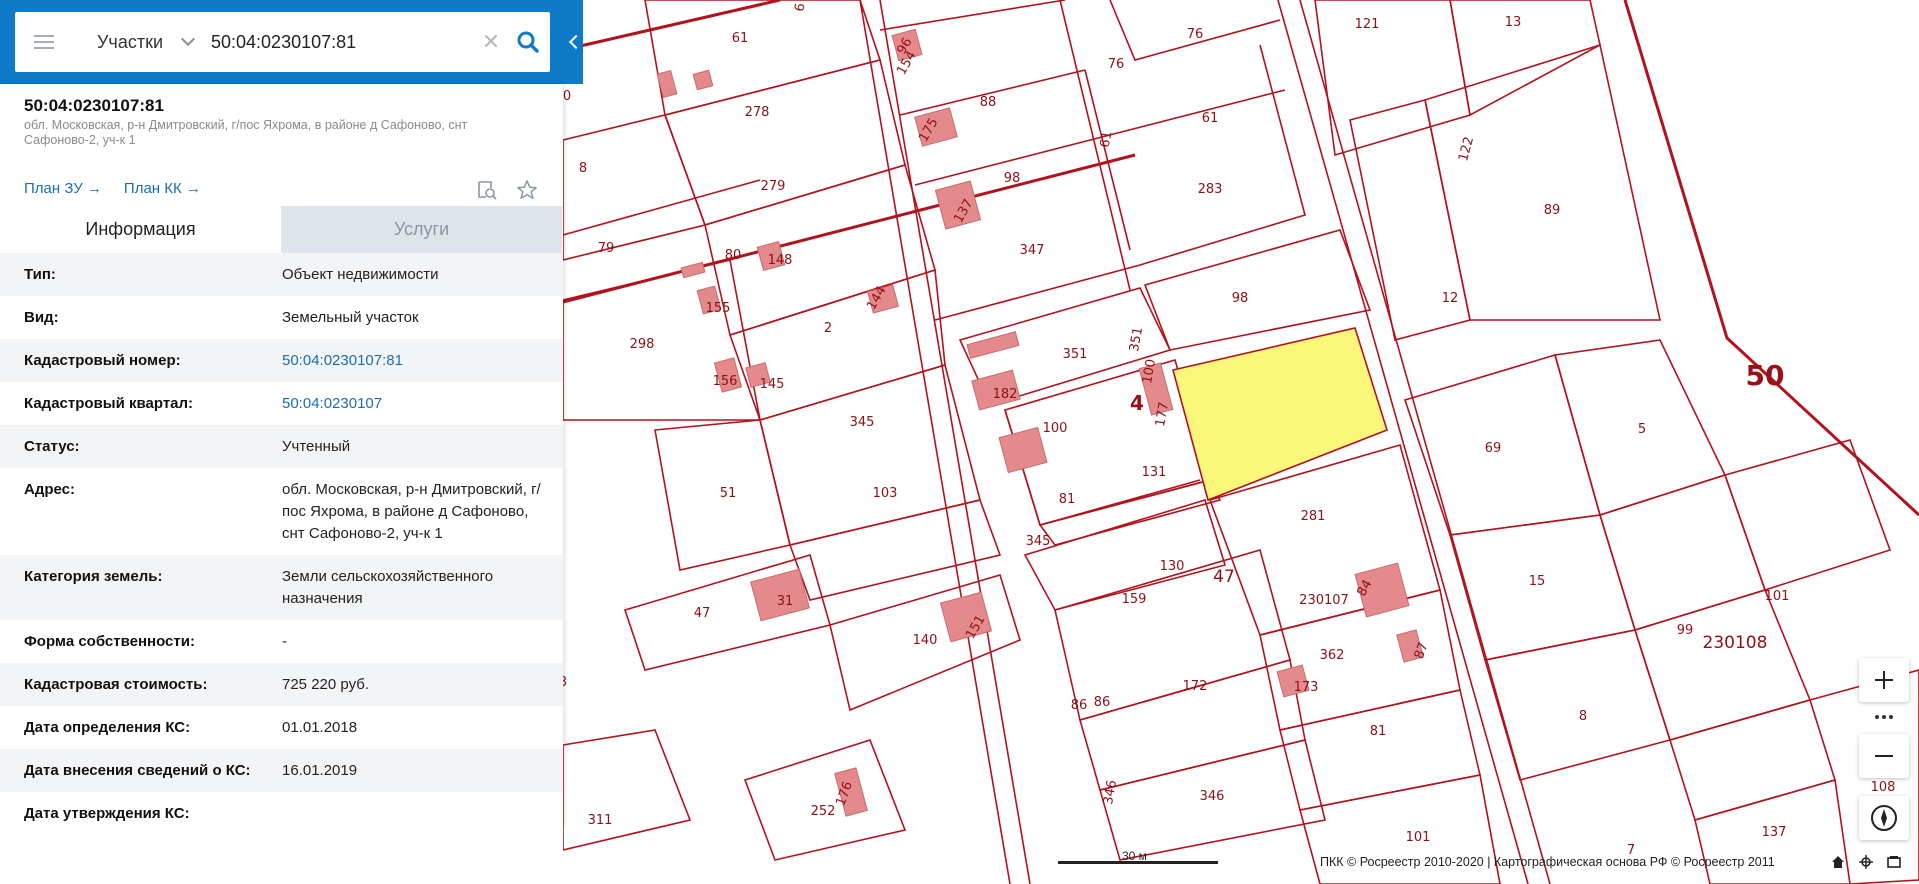 The image size is (1919, 884). I want to click on chevron-left-icon, so click(576, 42).